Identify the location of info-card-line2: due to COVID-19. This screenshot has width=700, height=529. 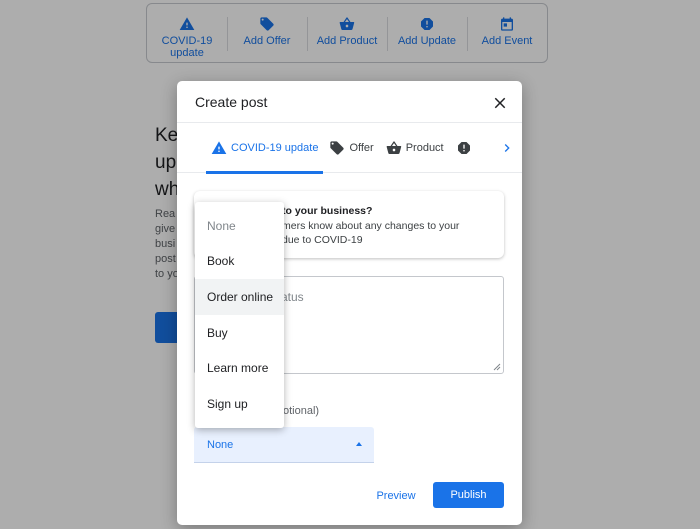
(322, 240).